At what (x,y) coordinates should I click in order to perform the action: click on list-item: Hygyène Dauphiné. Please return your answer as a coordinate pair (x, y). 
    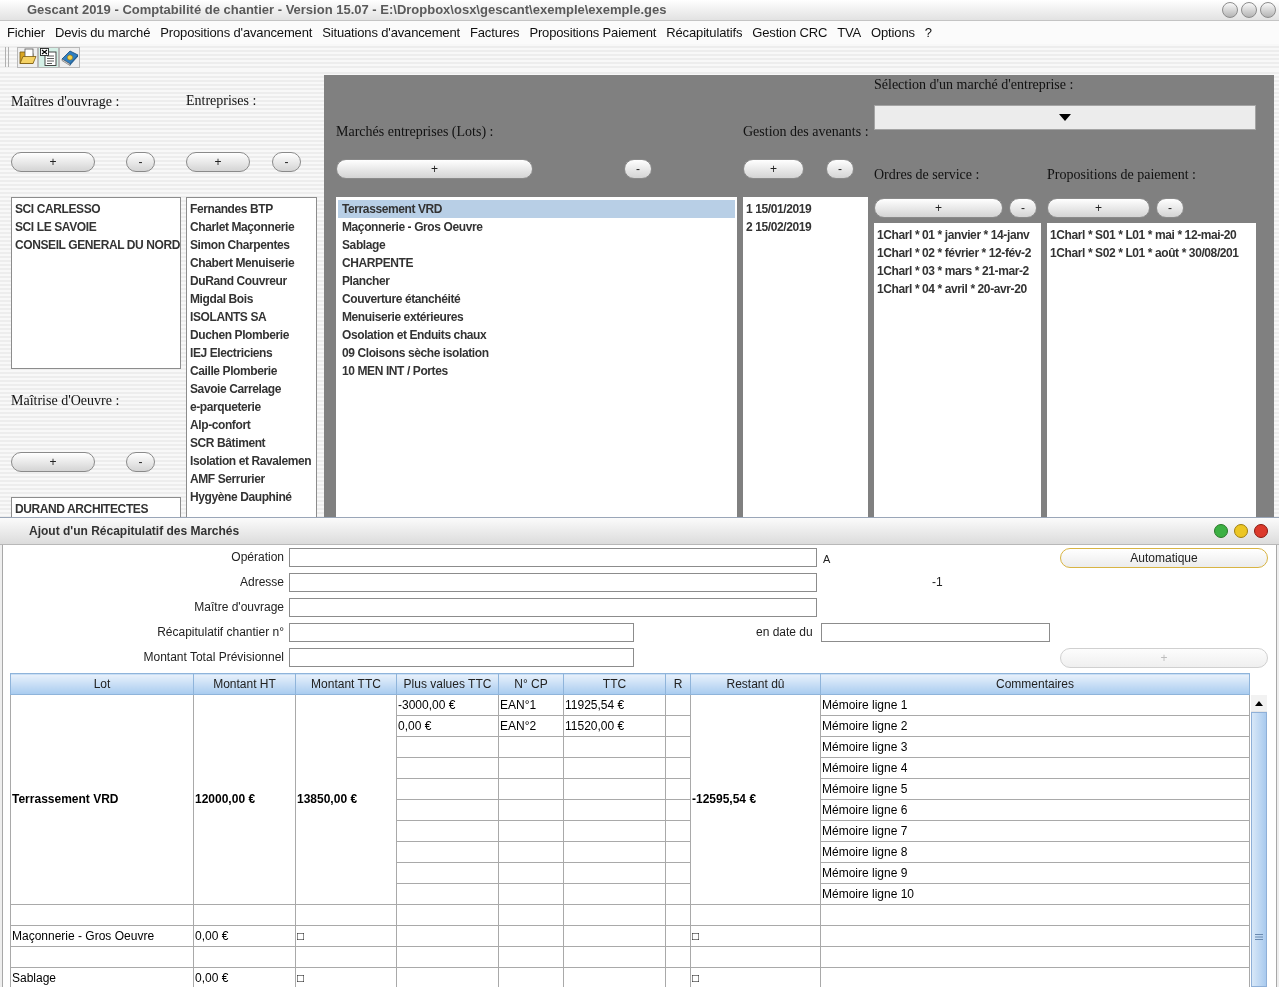
    Looking at the image, I should click on (251, 497).